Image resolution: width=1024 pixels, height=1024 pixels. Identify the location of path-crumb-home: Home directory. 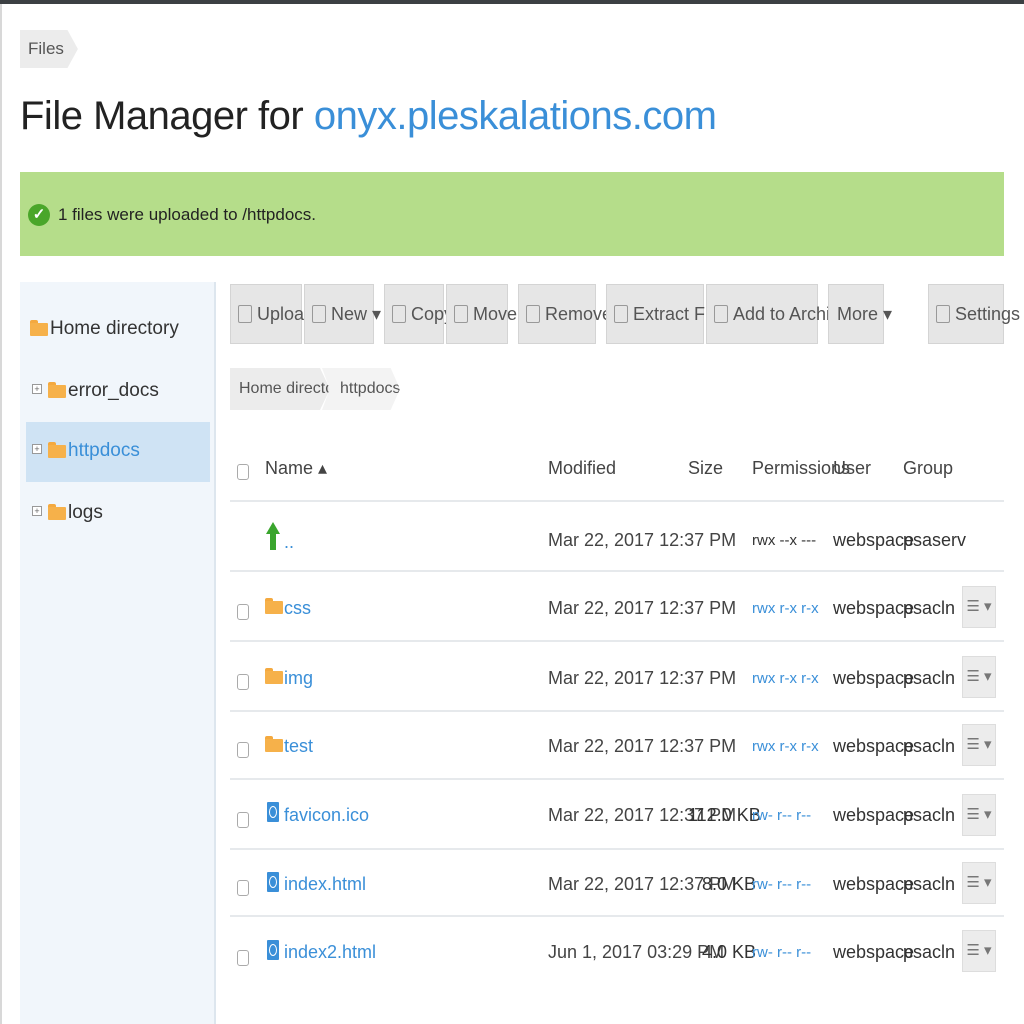
(280, 389).